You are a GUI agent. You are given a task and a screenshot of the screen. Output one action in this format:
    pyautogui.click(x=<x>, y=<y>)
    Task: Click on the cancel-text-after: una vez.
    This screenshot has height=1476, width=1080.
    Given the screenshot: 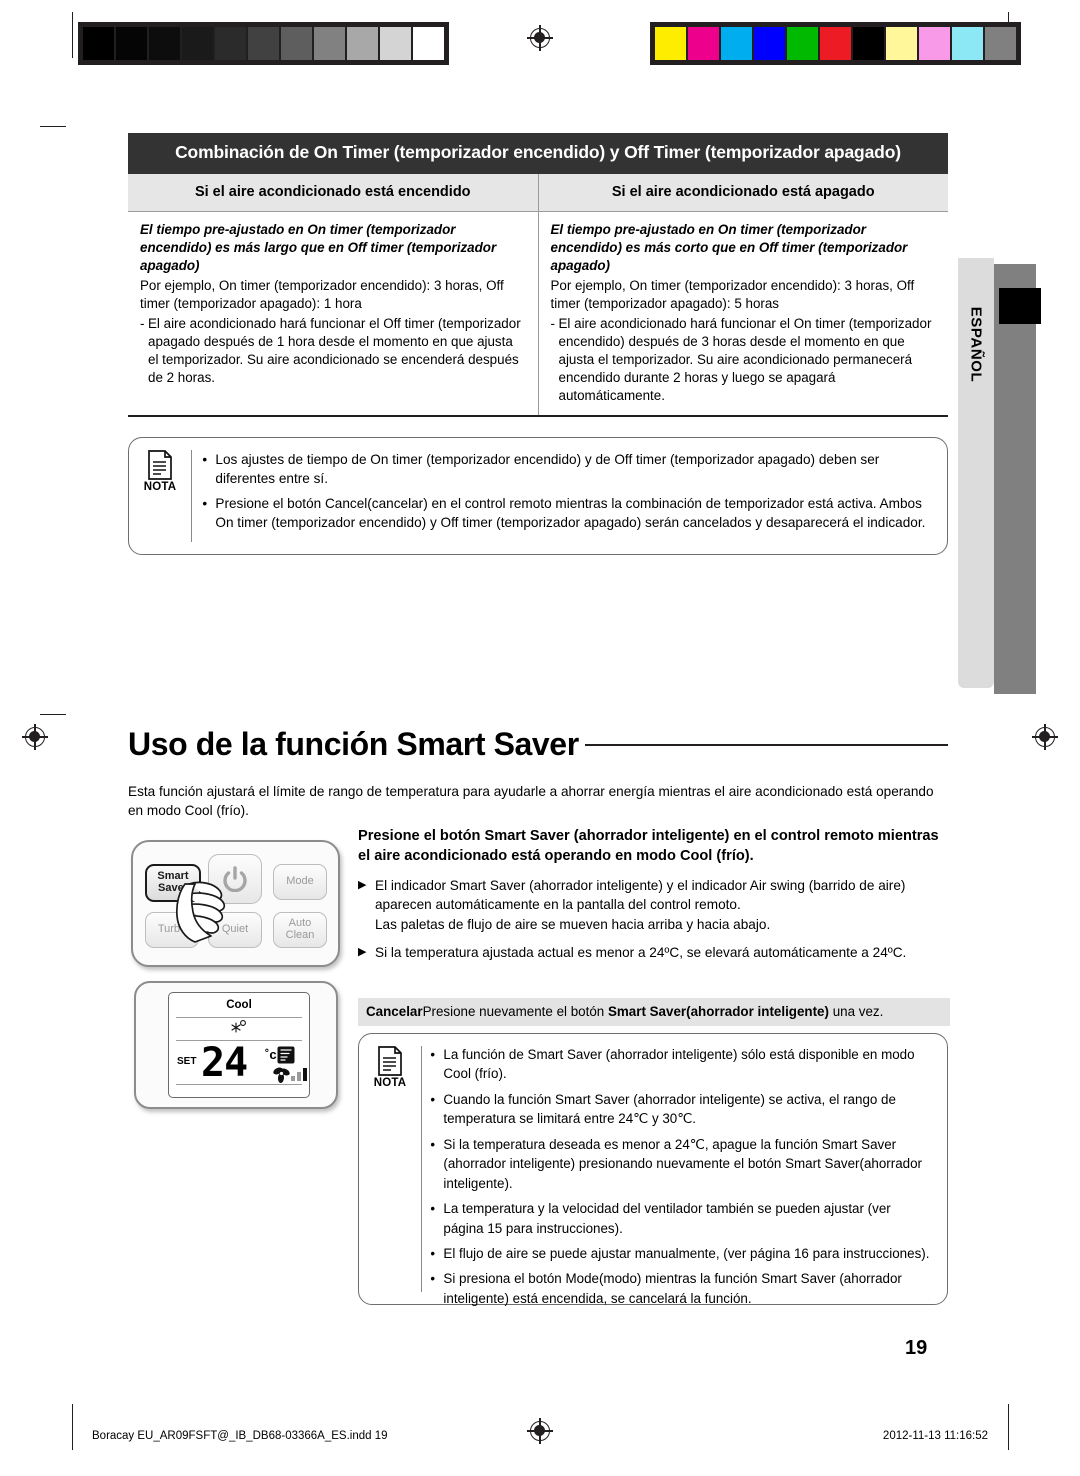 What is the action you would take?
    pyautogui.click(x=856, y=1011)
    